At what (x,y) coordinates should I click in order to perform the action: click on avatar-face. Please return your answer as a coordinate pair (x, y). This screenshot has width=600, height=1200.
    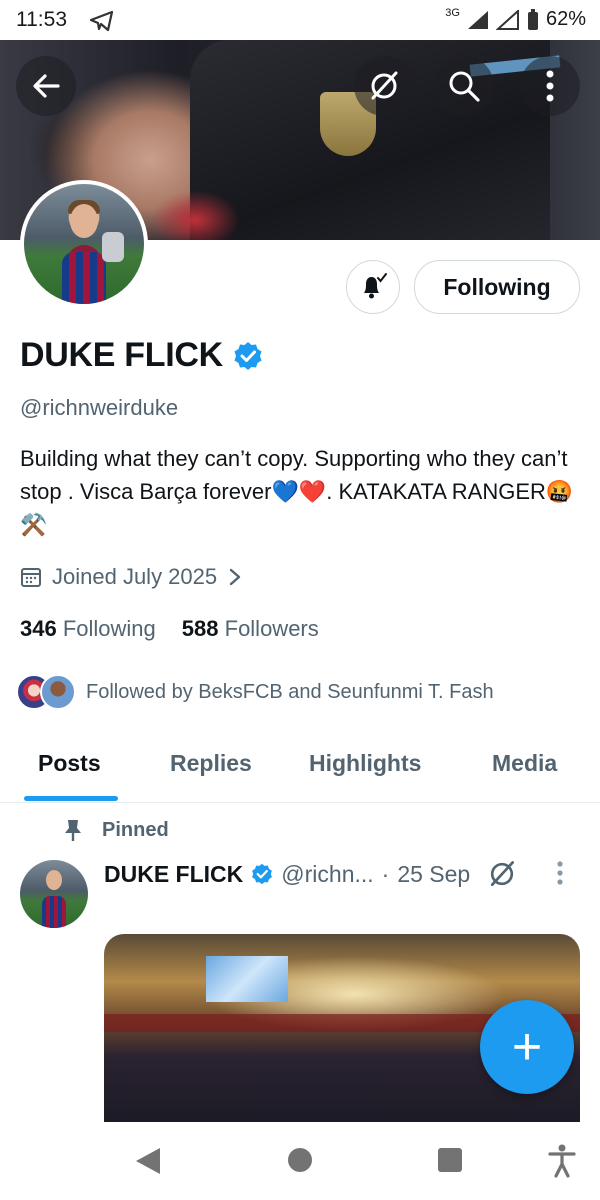
    Looking at the image, I should click on (84, 221).